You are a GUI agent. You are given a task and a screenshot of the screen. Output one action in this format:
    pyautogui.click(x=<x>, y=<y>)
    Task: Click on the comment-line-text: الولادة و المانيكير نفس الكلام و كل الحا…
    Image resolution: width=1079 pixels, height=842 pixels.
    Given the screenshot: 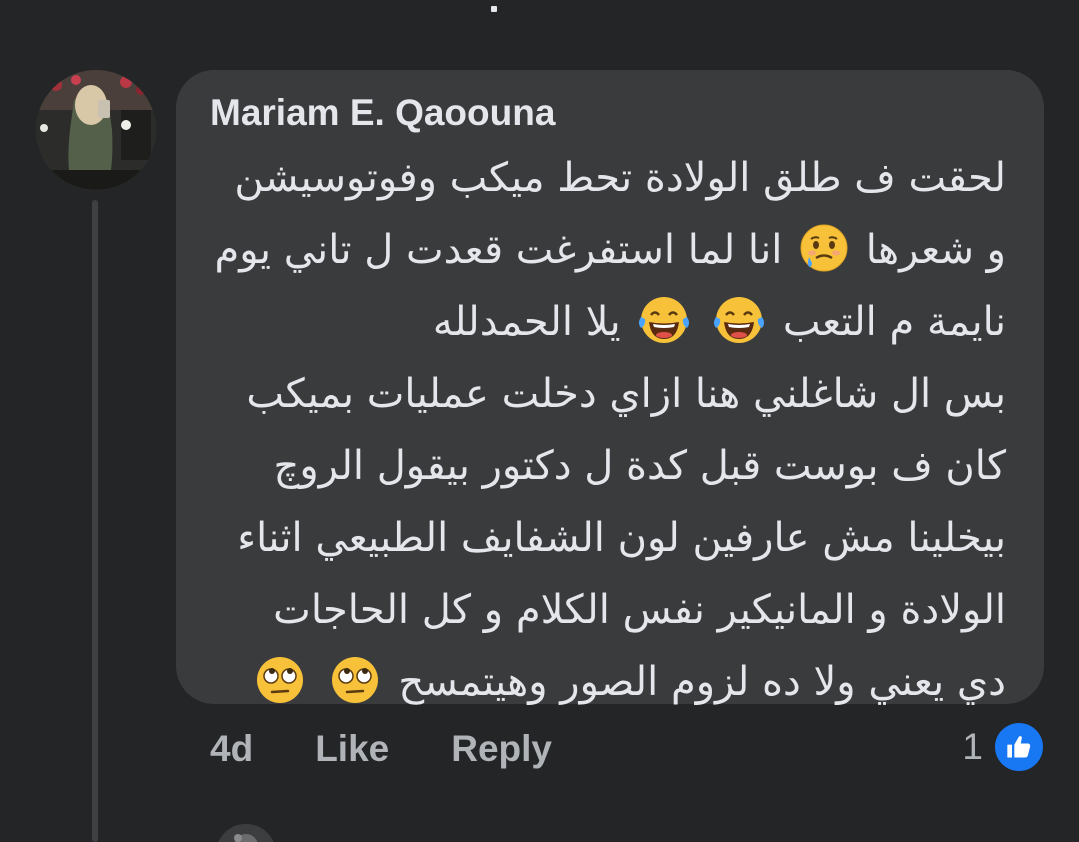 What is the action you would take?
    pyautogui.click(x=639, y=610)
    